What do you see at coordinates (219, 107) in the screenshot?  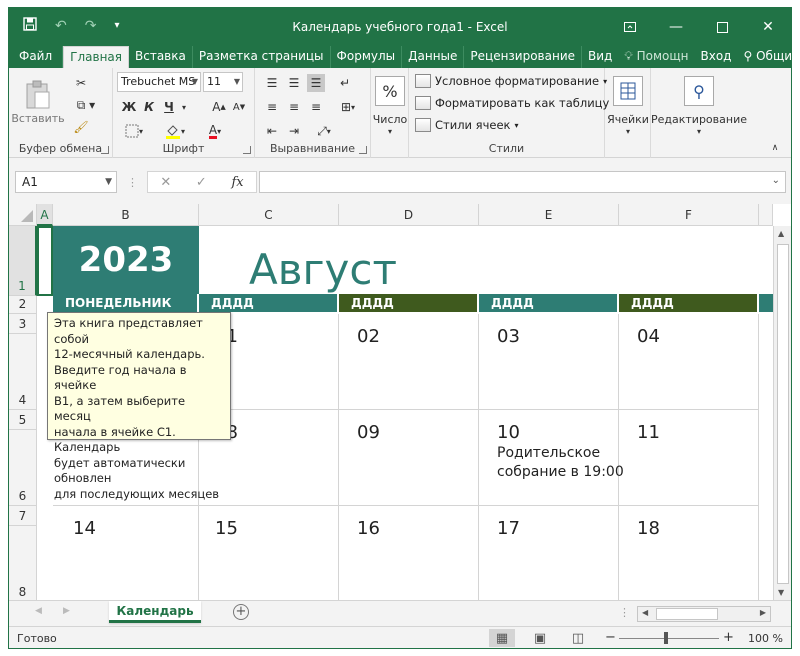 I see `increase-font-icon: A ▲` at bounding box center [219, 107].